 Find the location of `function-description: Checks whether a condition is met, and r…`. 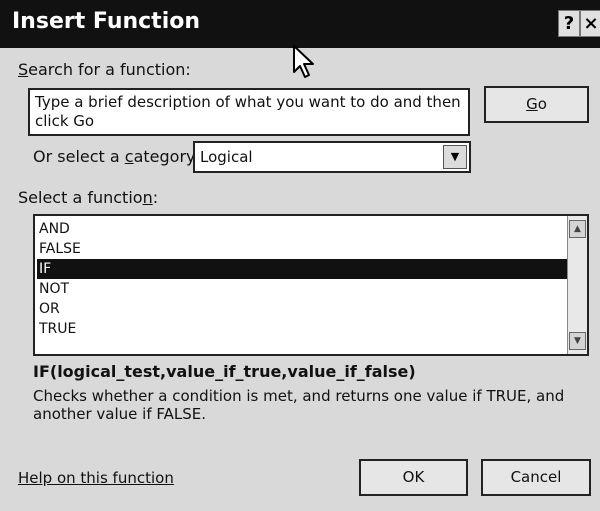

function-description: Checks whether a condition is met, and r… is located at coordinates (299, 405).